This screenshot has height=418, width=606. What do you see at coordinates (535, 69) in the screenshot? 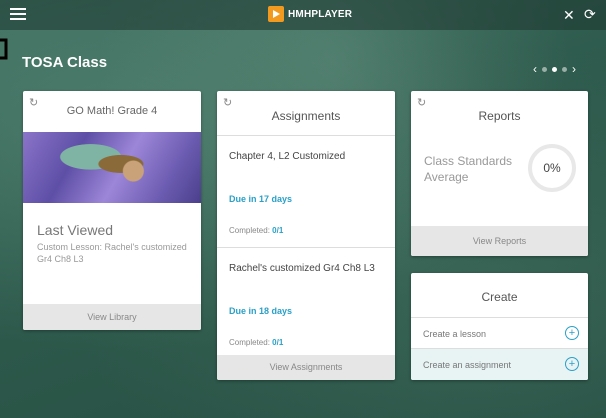
I see `pager-prev-icon: ‹` at bounding box center [535, 69].